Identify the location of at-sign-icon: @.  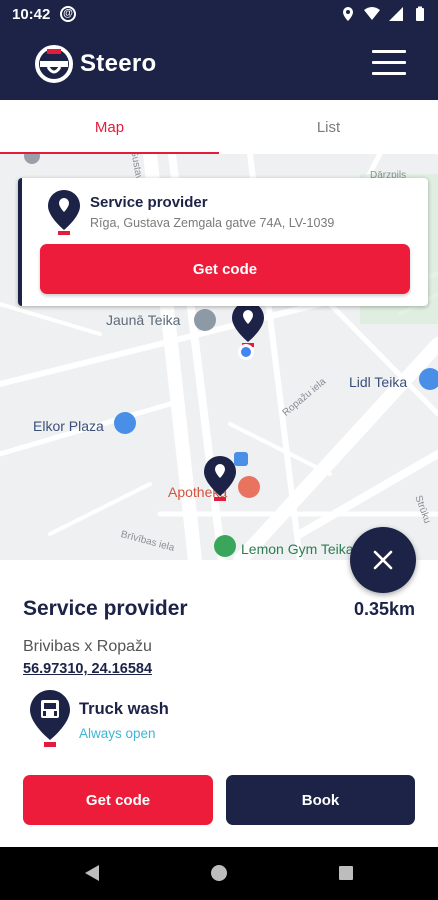
(68, 14).